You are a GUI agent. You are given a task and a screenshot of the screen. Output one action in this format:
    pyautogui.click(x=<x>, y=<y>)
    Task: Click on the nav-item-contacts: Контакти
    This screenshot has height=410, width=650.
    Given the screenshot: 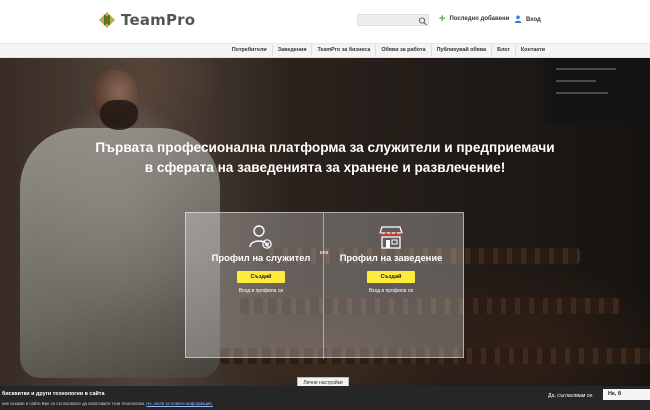 What is the action you would take?
    pyautogui.click(x=532, y=50)
    